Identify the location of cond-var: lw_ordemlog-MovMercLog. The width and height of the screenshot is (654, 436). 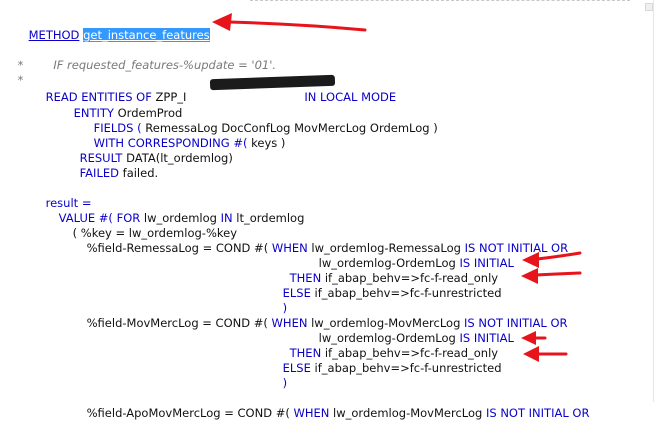
(408, 413).